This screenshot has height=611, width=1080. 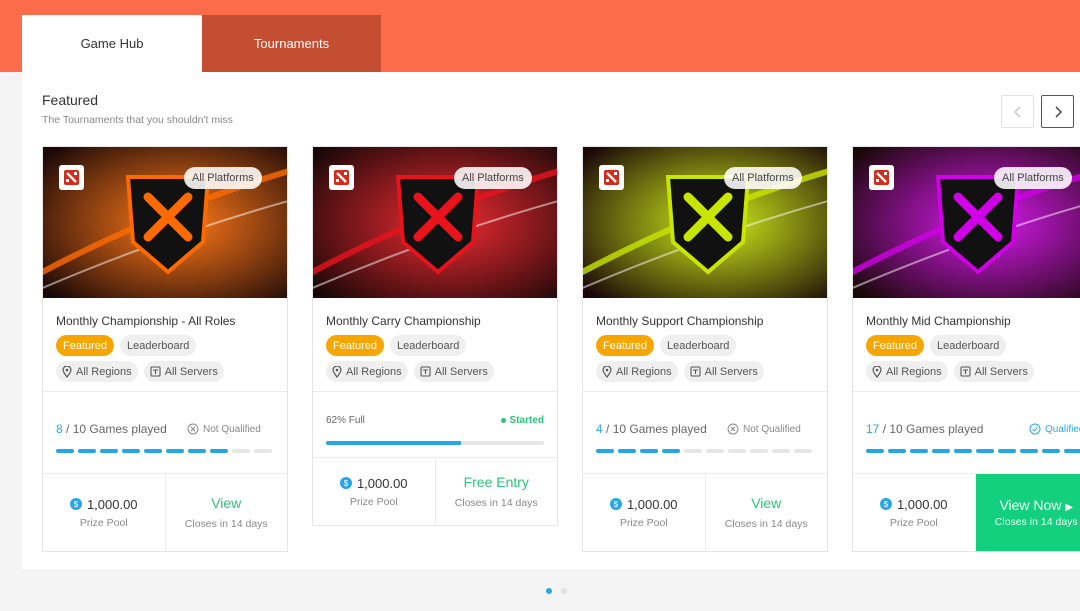 What do you see at coordinates (191, 371) in the screenshot?
I see `servers-text: All Servers` at bounding box center [191, 371].